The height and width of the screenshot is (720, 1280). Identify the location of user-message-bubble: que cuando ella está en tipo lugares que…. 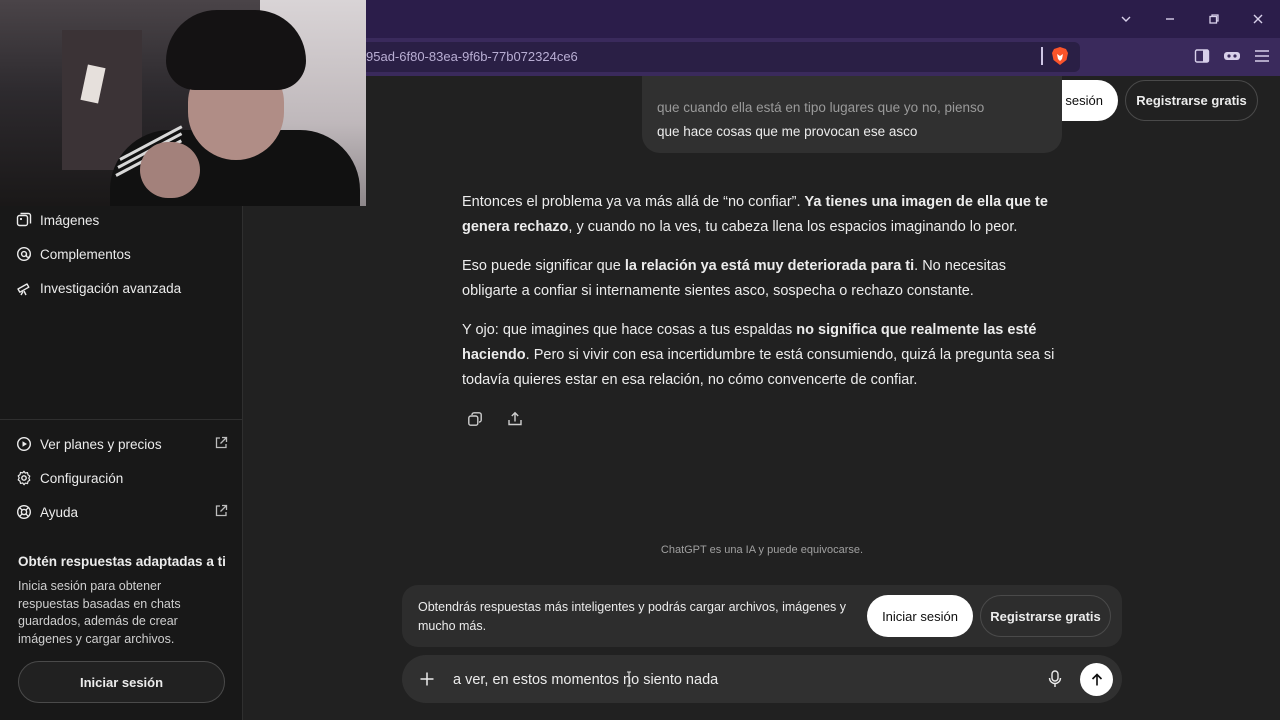
(852, 114).